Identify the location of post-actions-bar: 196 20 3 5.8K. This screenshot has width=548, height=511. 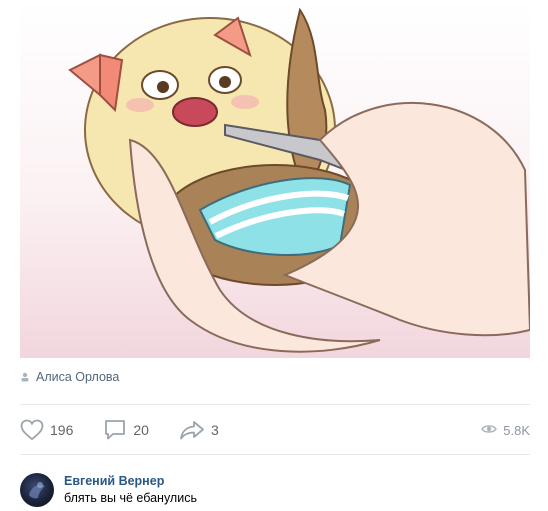
(275, 430).